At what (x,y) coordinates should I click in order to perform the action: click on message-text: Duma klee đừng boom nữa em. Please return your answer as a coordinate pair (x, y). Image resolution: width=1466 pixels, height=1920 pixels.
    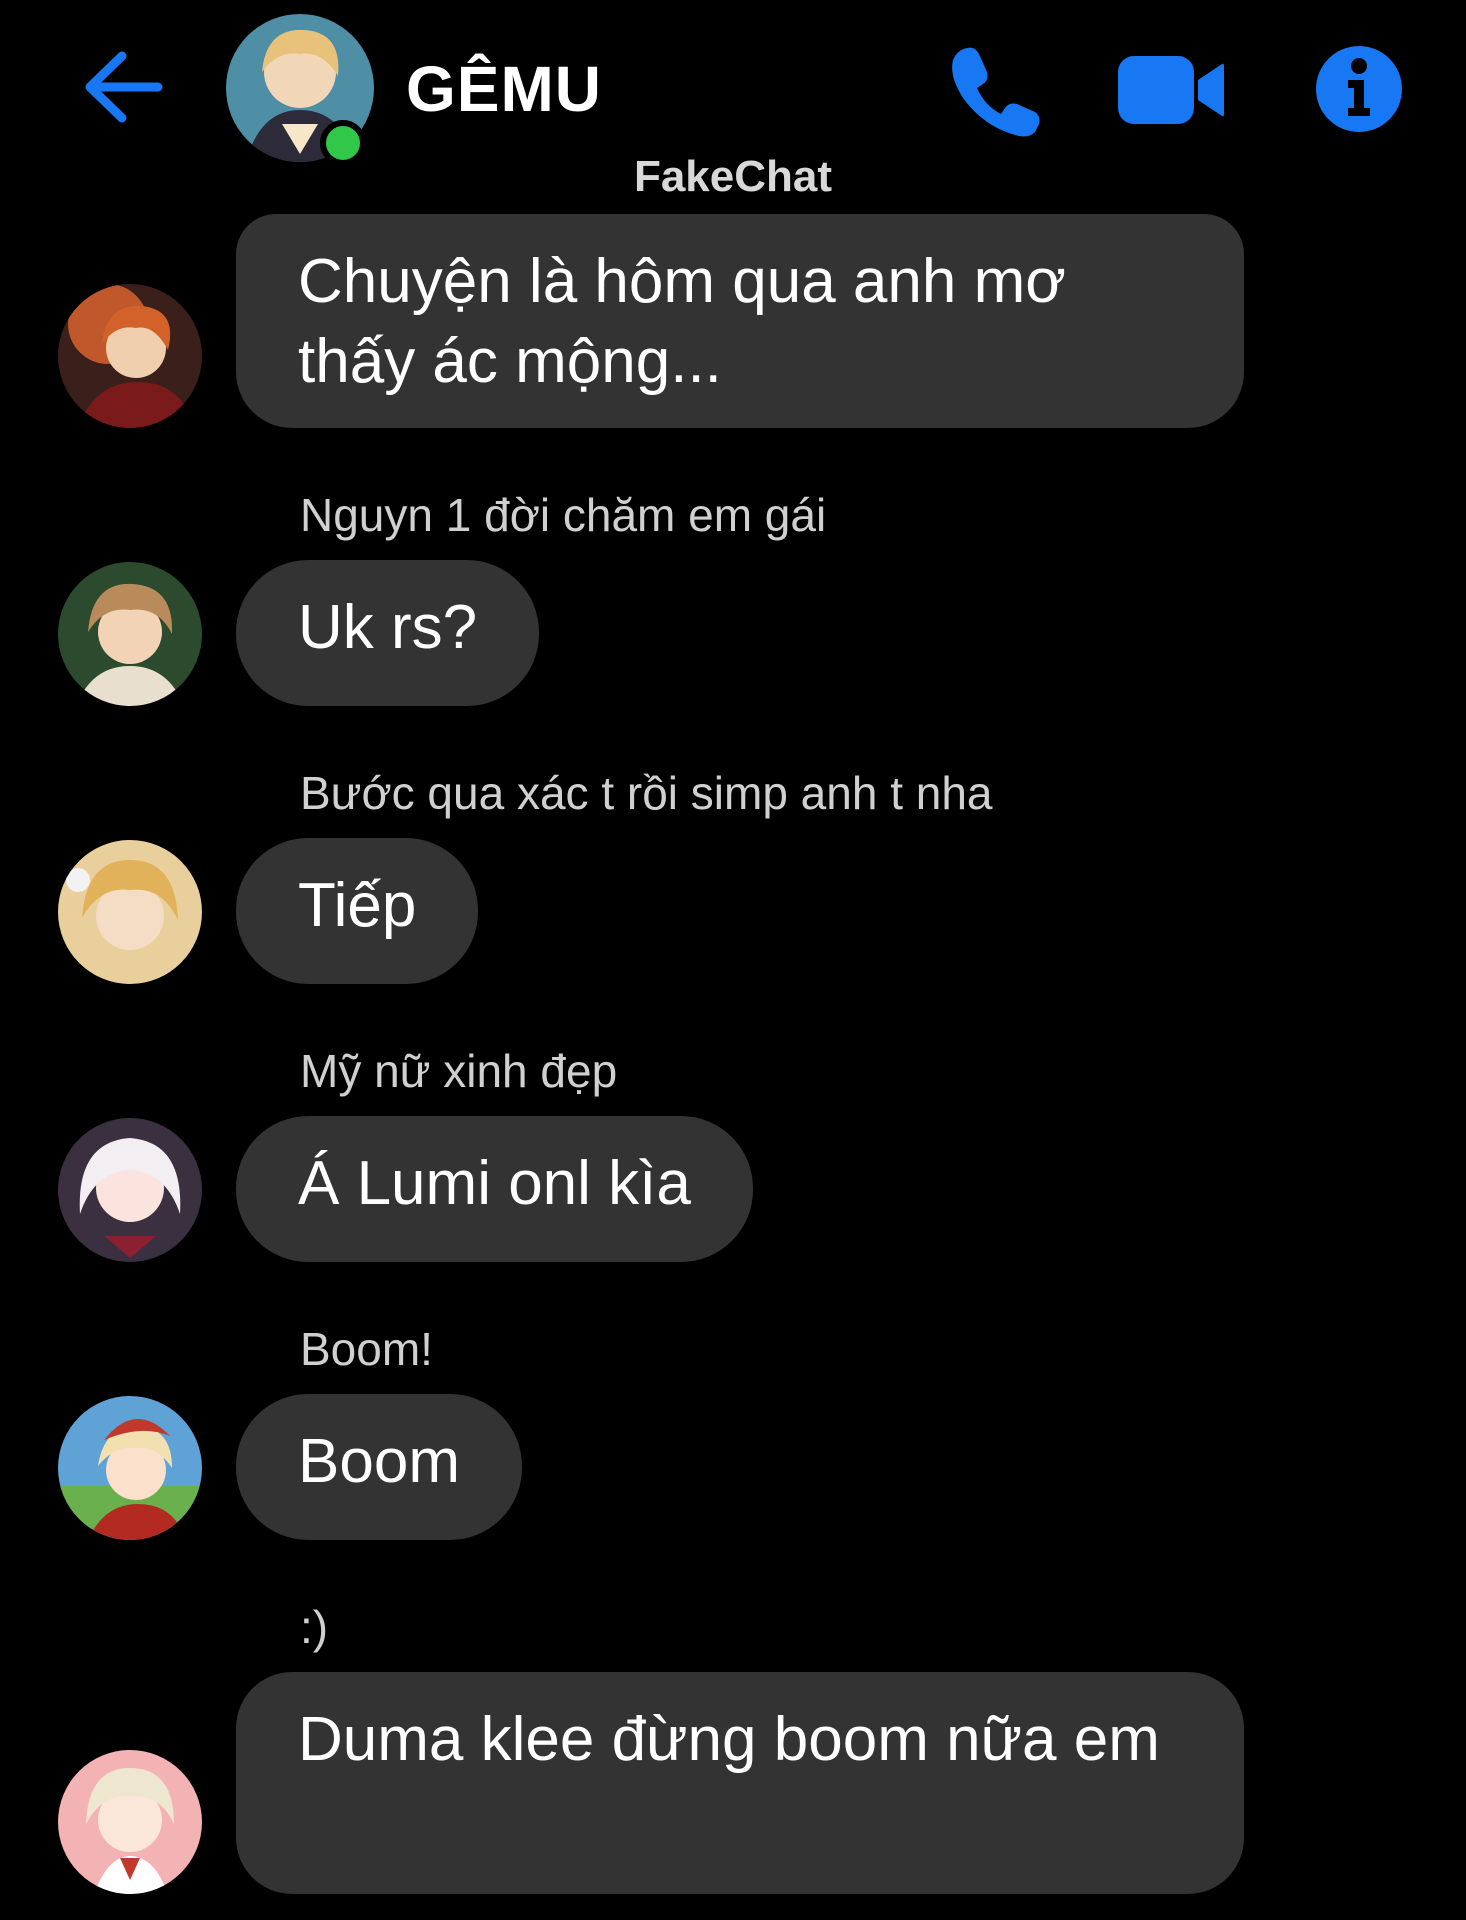
    Looking at the image, I should click on (729, 1739).